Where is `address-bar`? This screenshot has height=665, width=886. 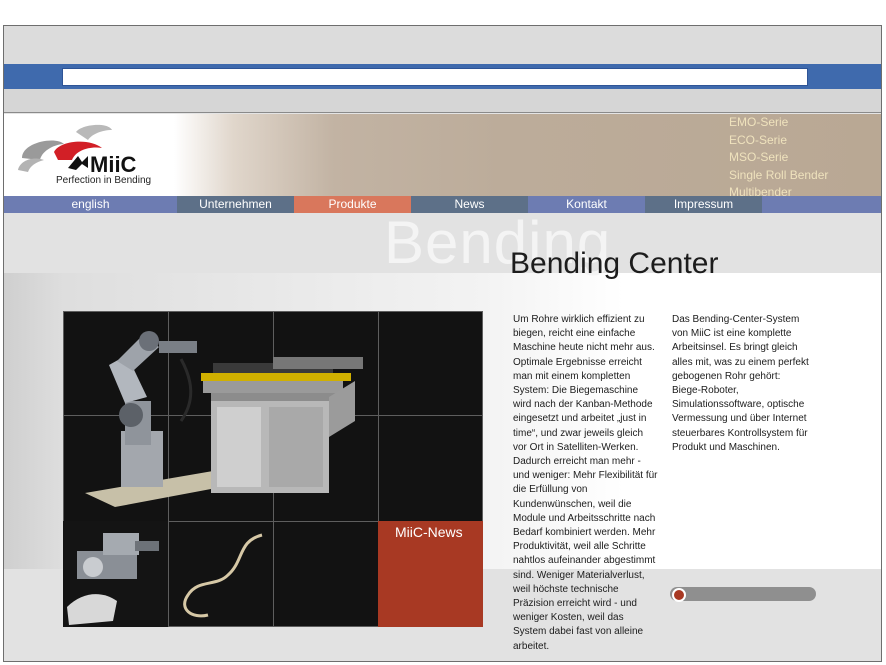 address-bar is located at coordinates (435, 77).